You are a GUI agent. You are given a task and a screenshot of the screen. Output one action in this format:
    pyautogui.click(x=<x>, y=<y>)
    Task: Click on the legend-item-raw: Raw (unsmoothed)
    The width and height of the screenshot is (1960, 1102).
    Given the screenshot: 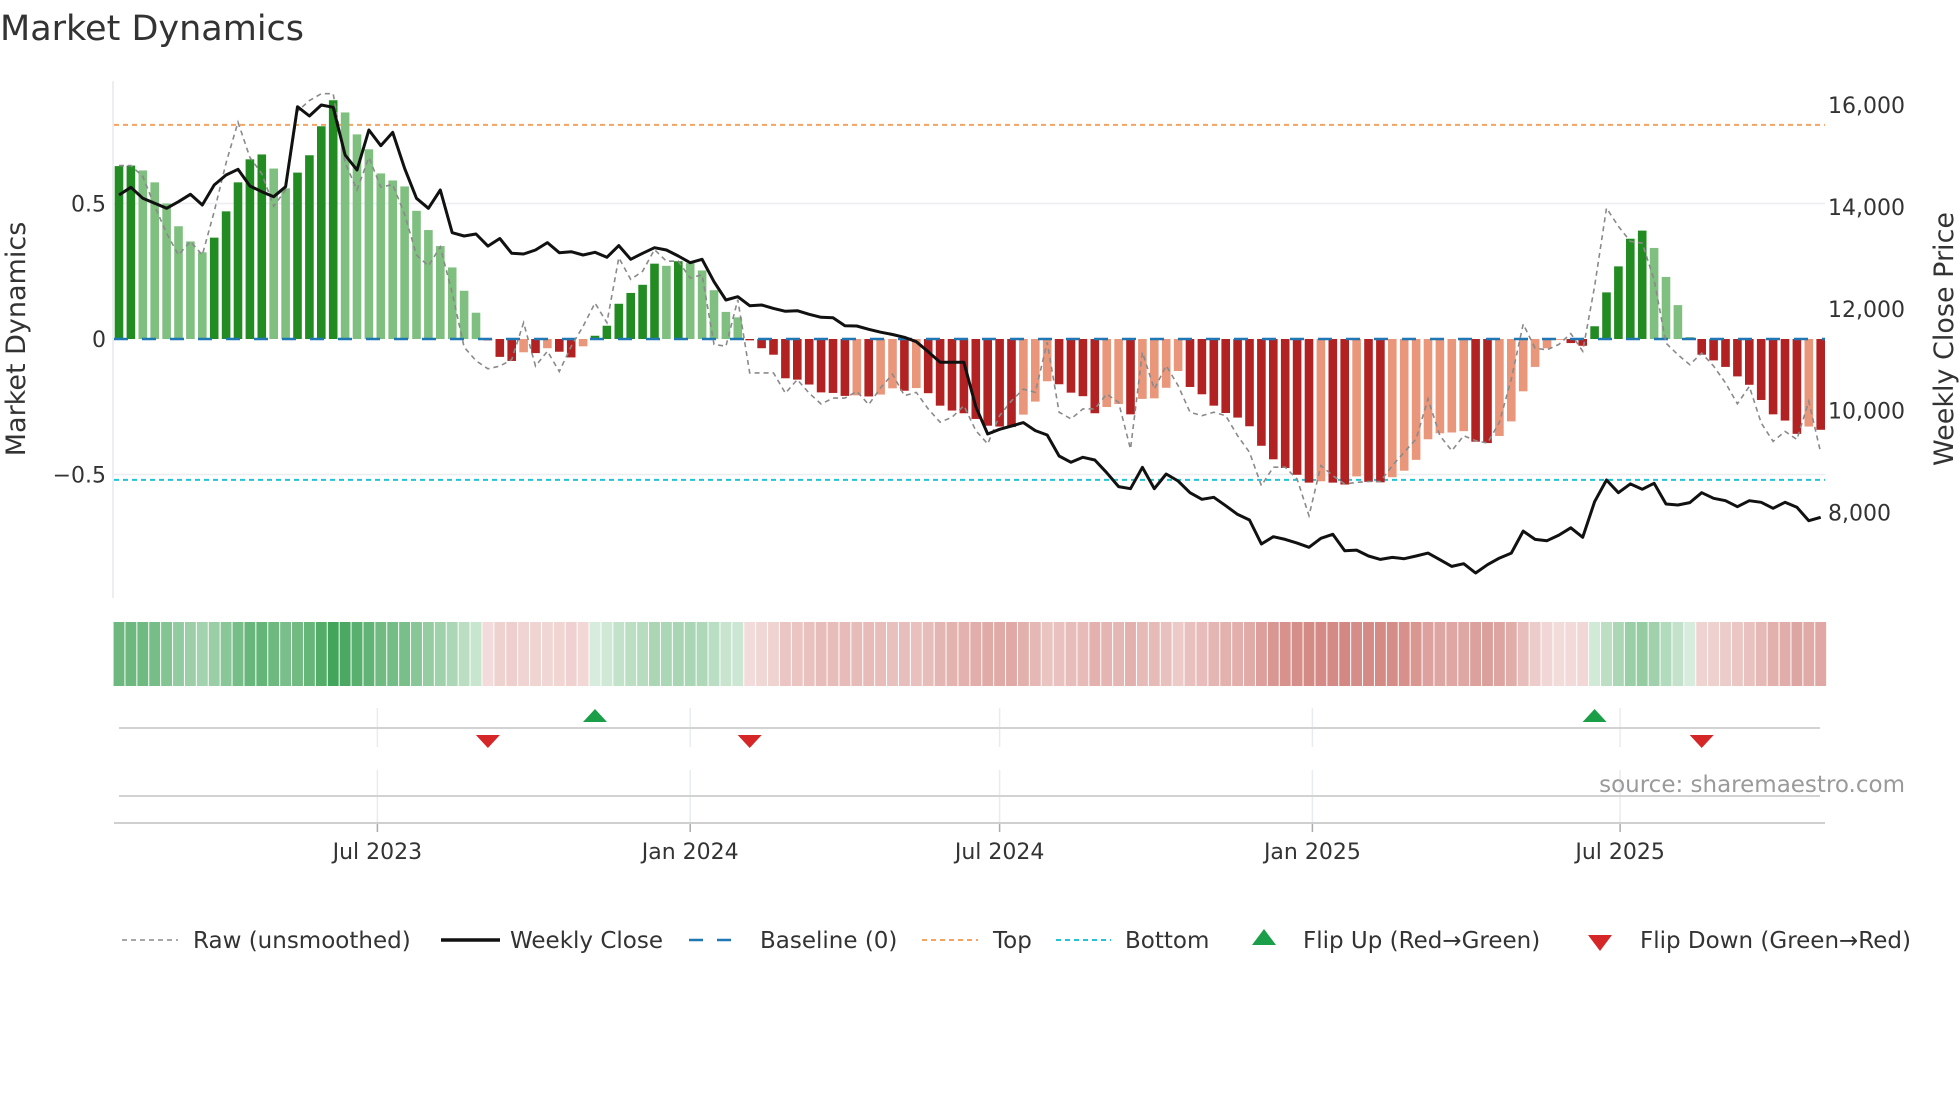 What is the action you would take?
    pyautogui.click(x=266, y=941)
    